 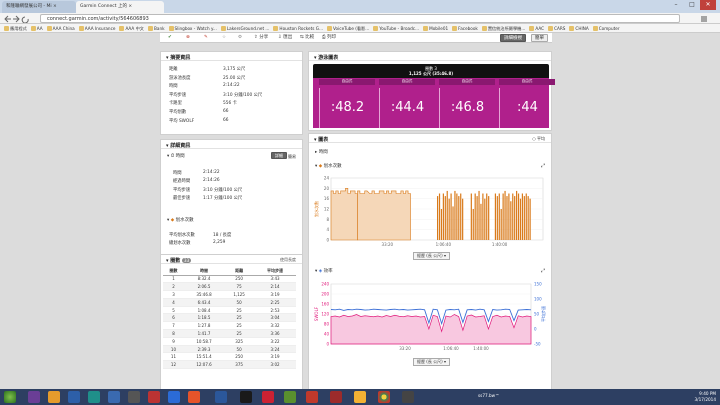 I want to click on compare-button: ⇆ 比較, so click(x=307, y=38).